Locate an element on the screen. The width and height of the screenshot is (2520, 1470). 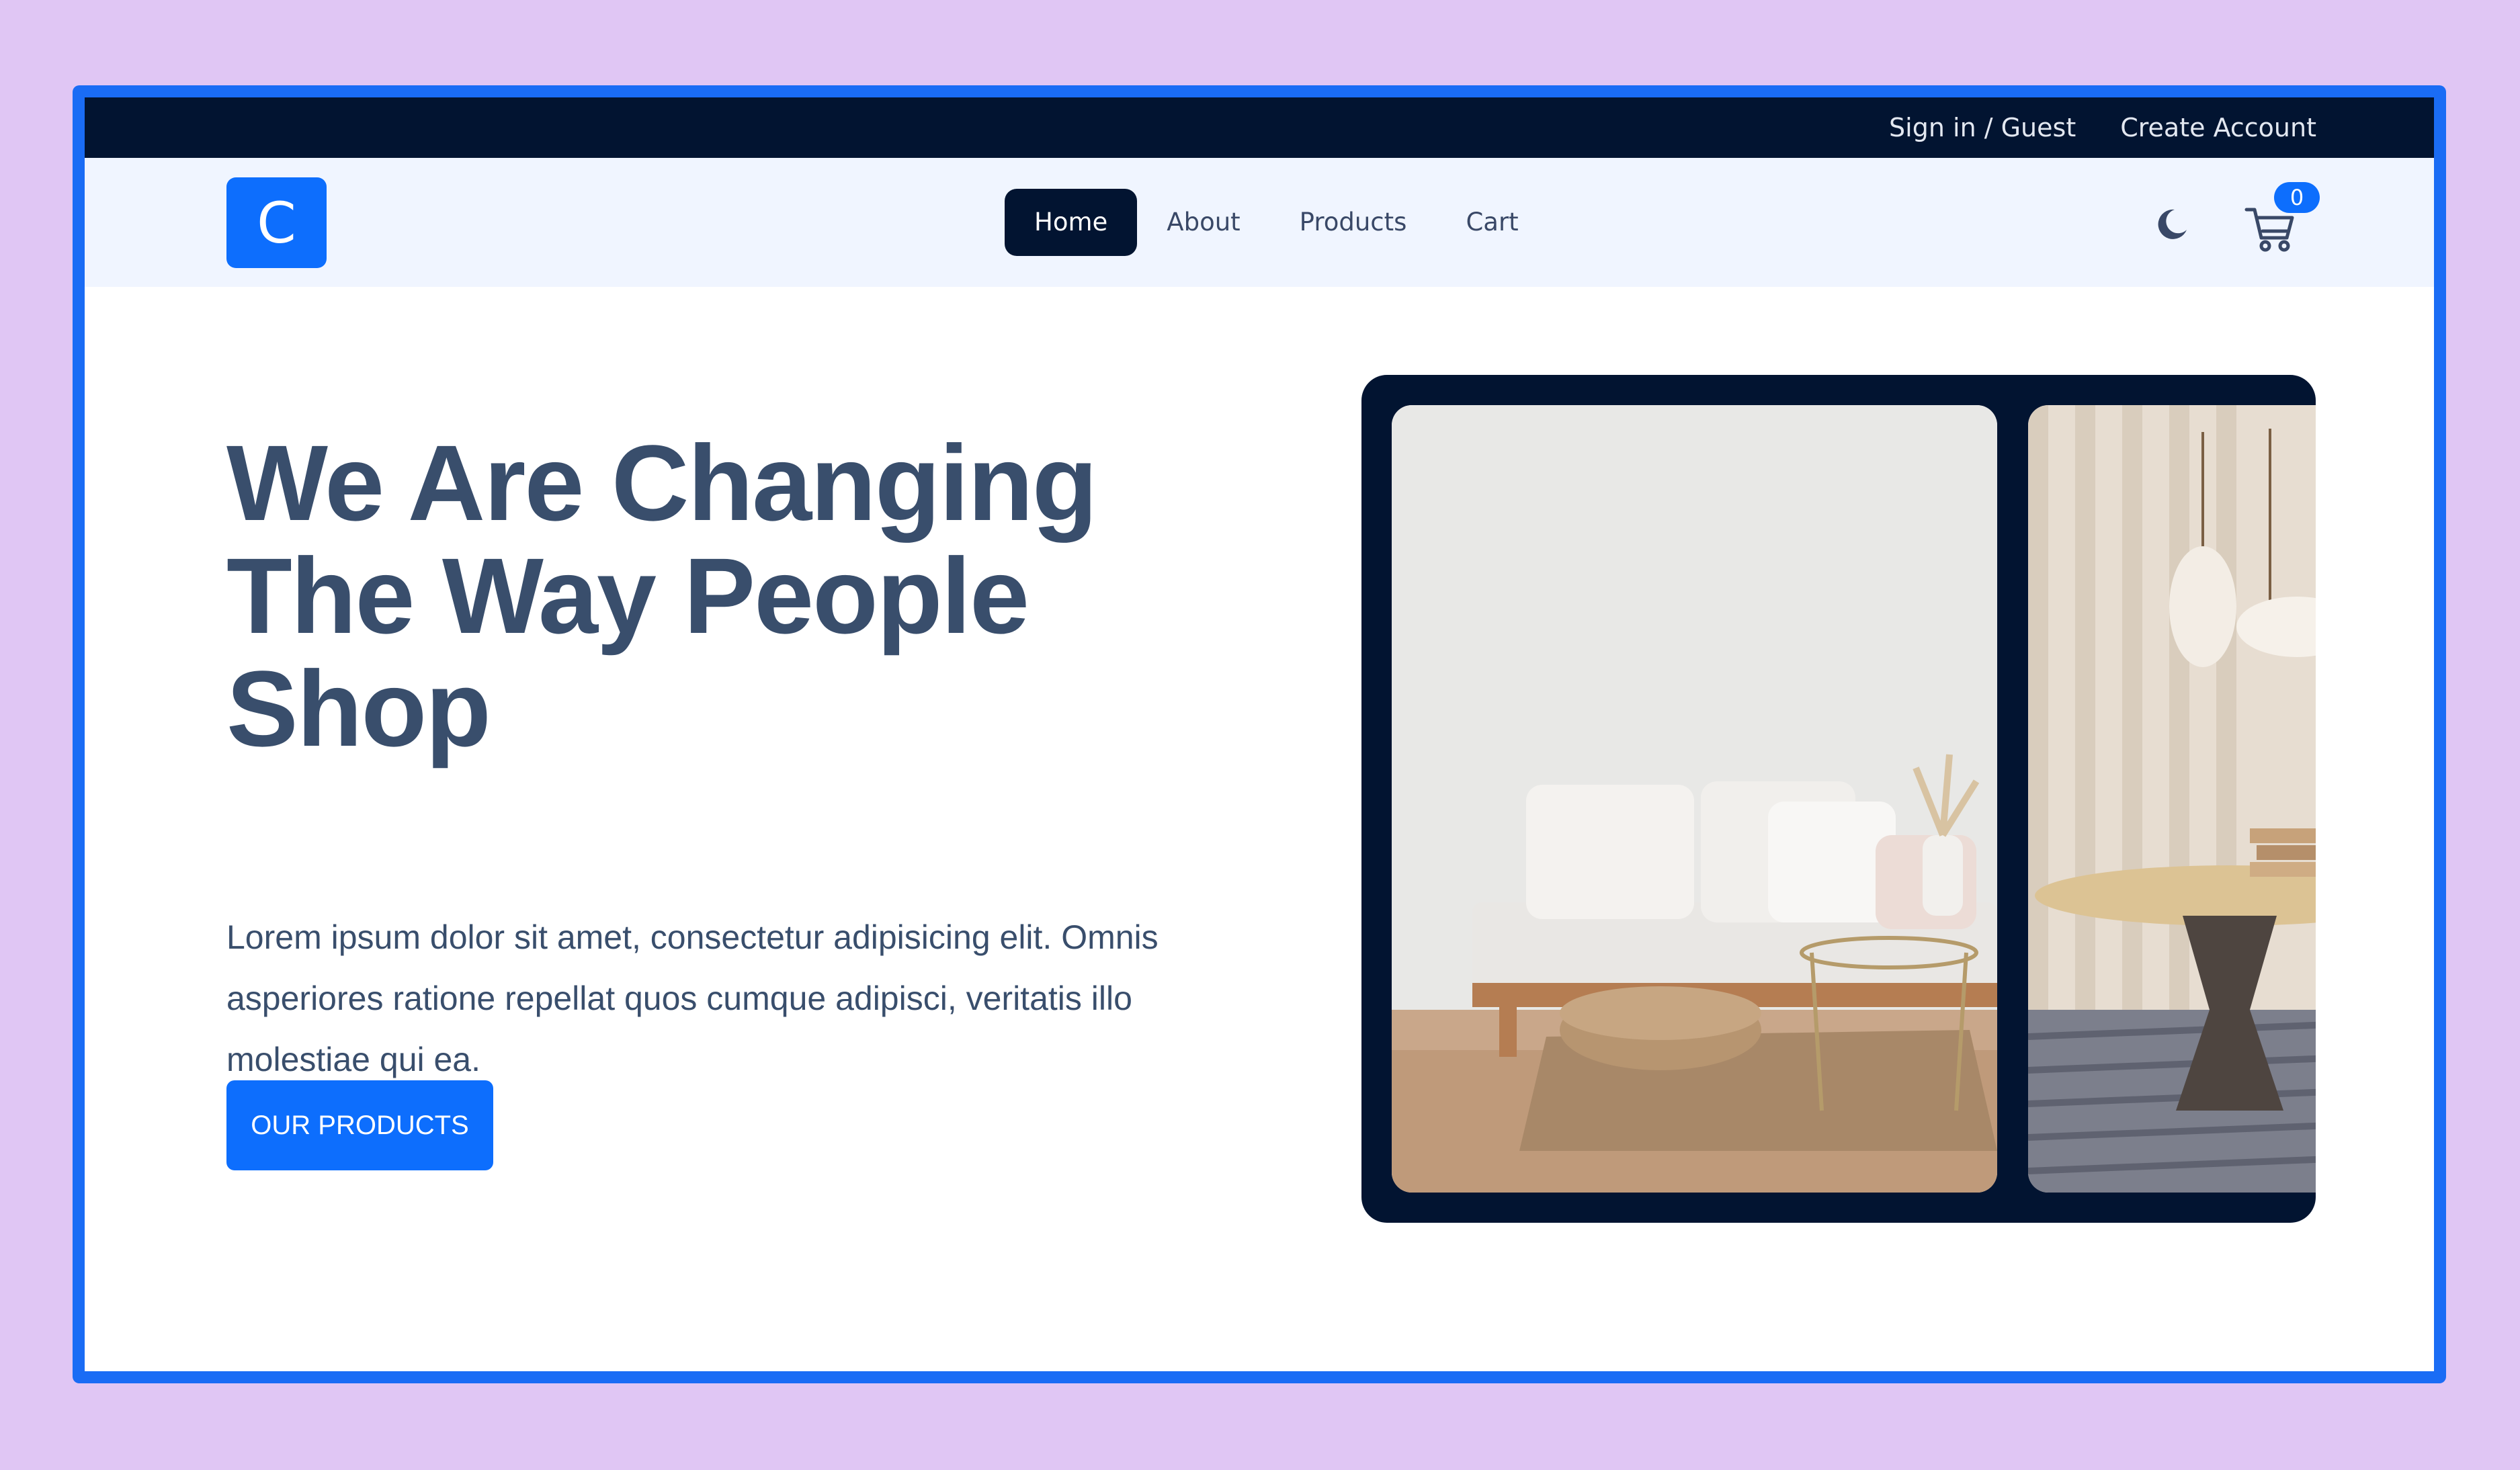
navbar: C Home About Products Cart 0 is located at coordinates (1260, 222).